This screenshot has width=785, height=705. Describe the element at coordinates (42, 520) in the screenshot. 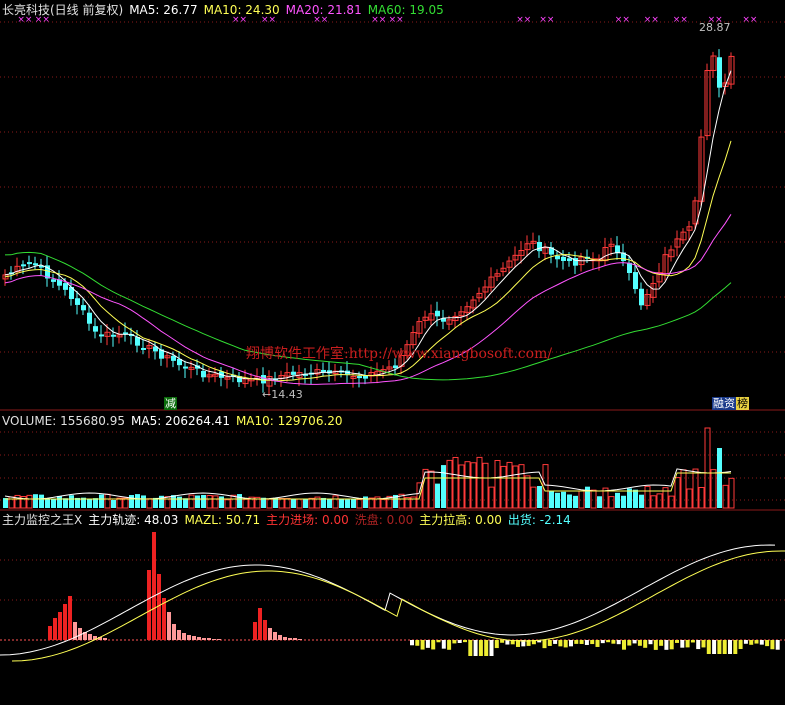

I see `indicator-header-item: 主力监控之王X` at that location.